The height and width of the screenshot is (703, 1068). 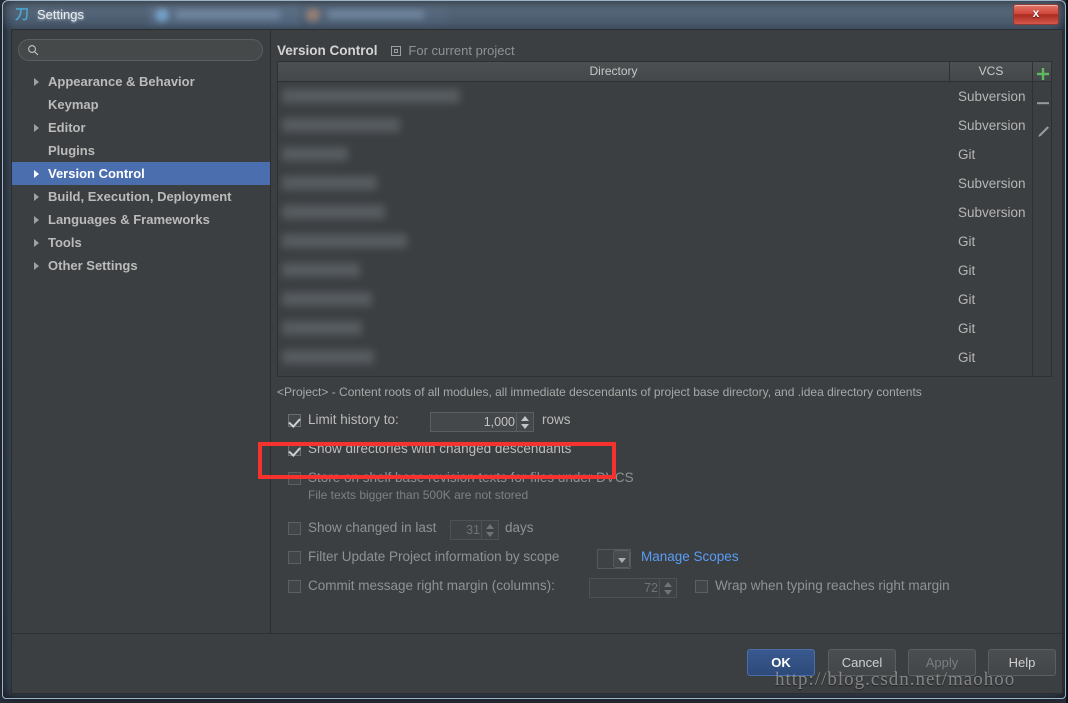 What do you see at coordinates (633, 588) in the screenshot?
I see `commit-margin-stepper: 72` at bounding box center [633, 588].